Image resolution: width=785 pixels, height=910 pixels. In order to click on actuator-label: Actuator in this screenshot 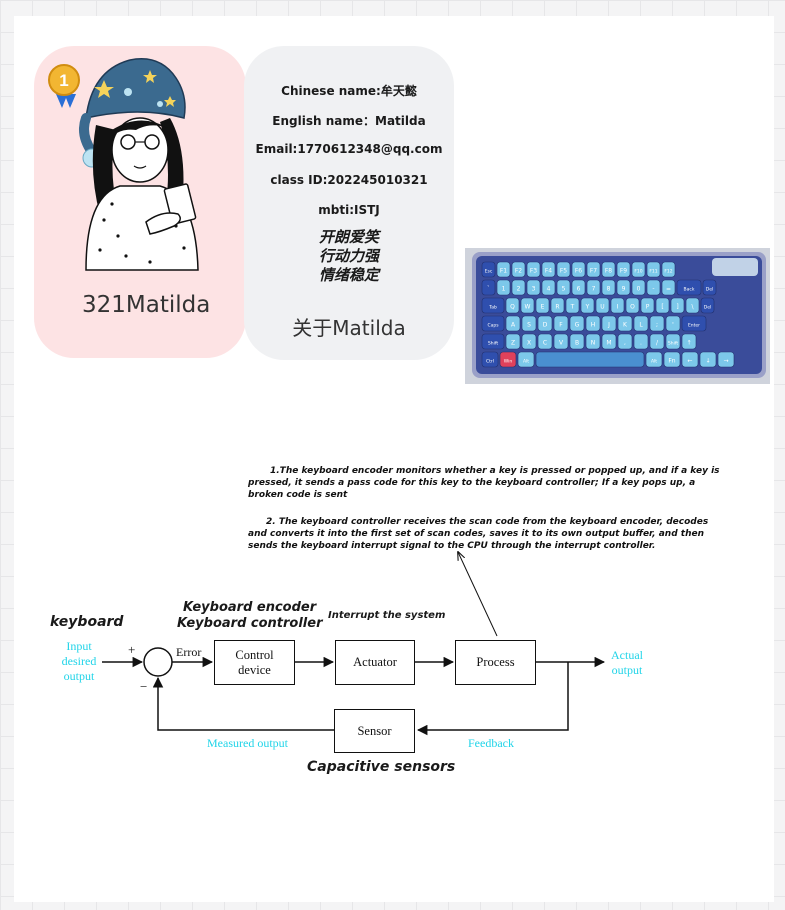, I will do `click(375, 662)`.